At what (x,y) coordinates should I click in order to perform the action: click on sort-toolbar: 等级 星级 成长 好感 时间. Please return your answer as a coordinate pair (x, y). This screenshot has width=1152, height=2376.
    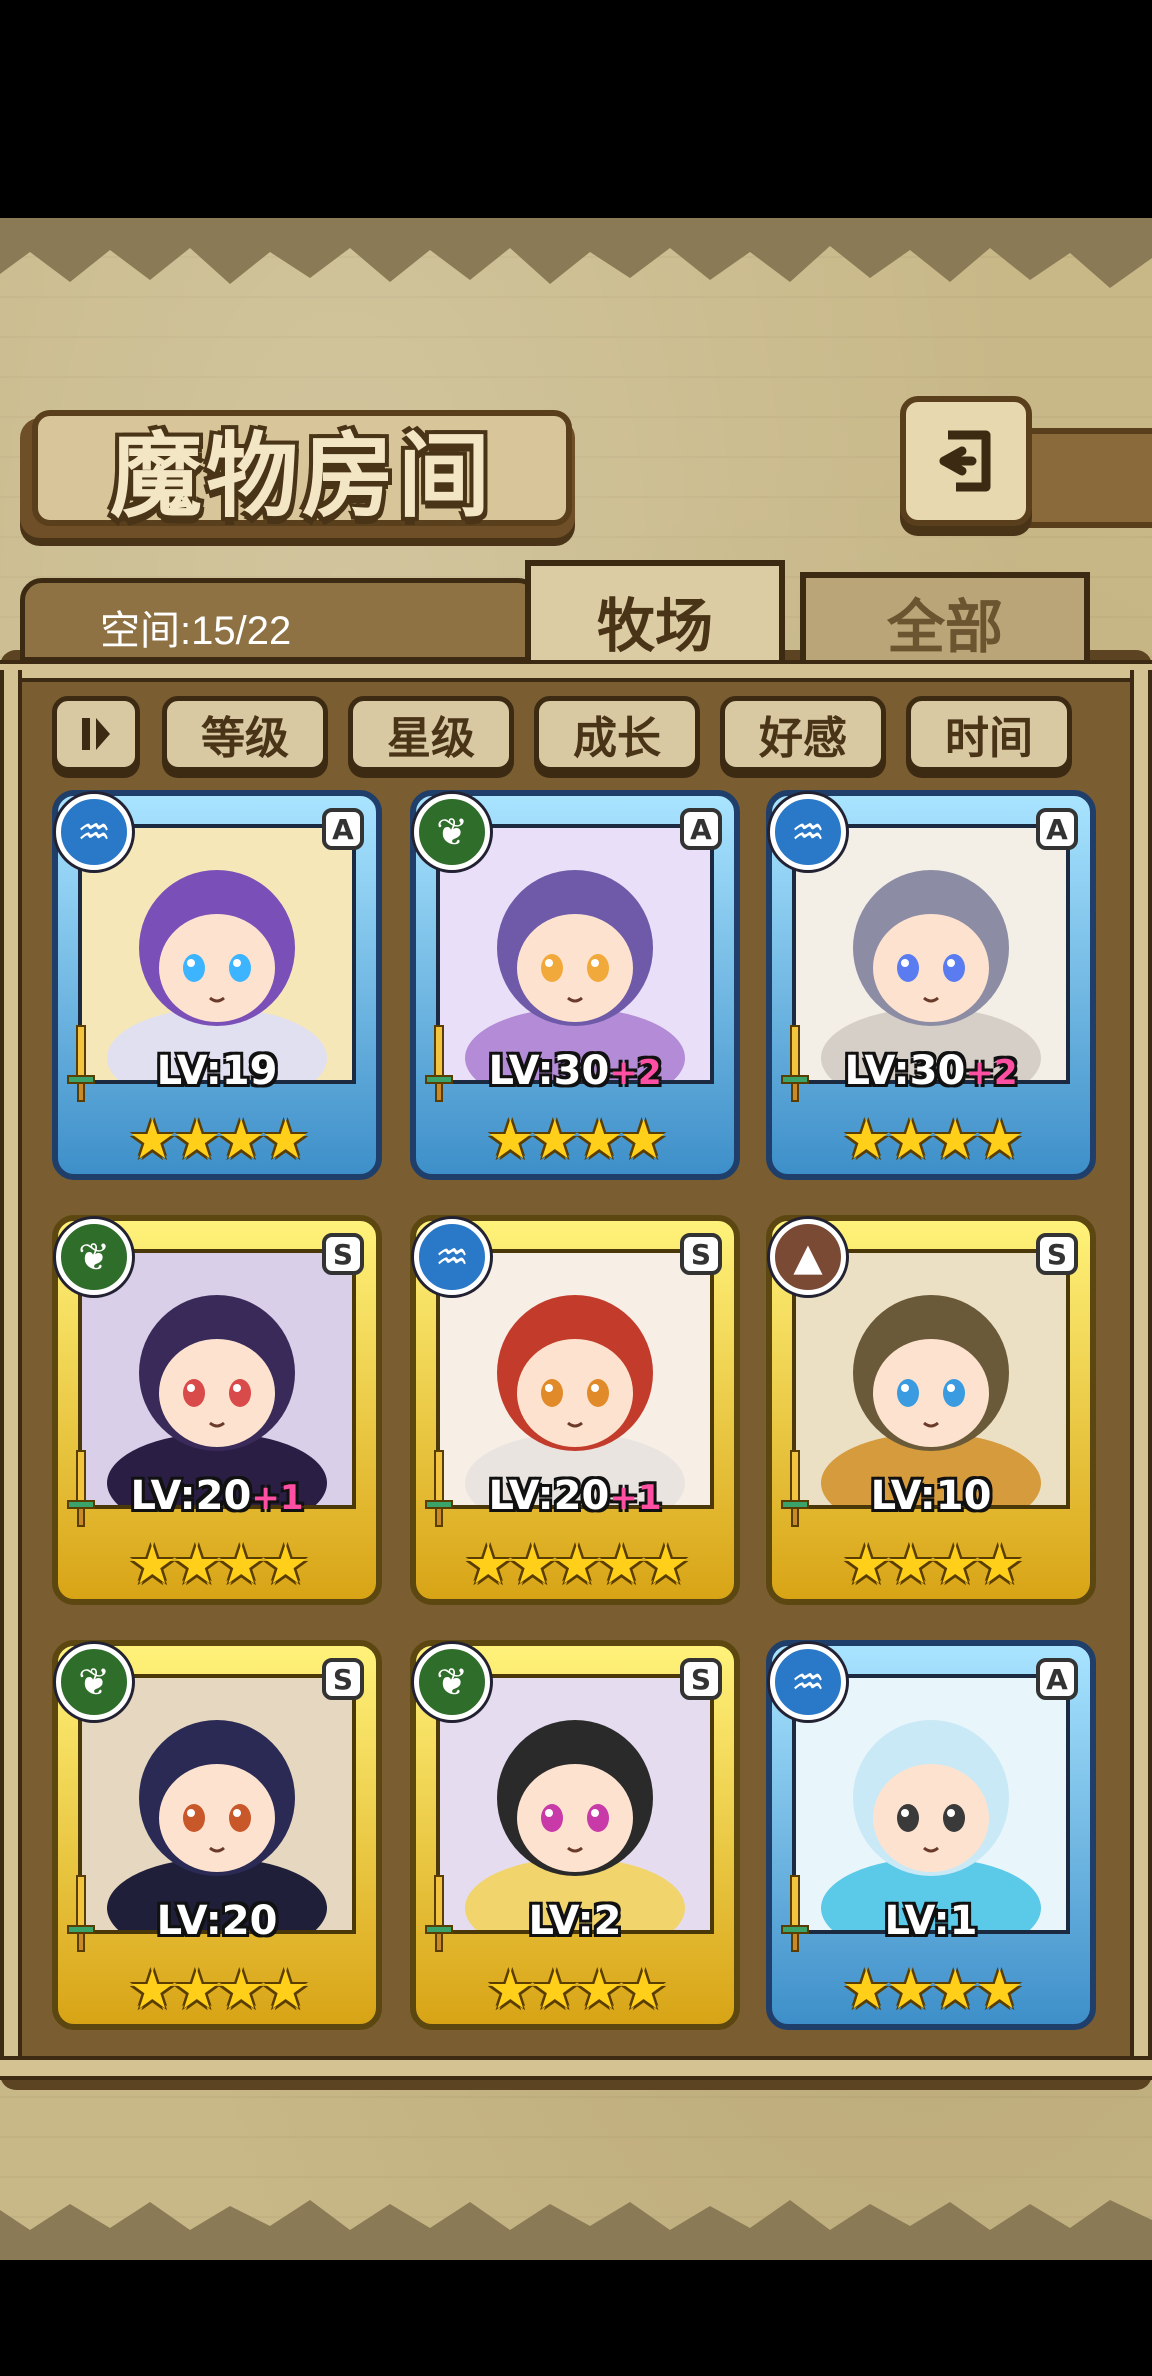
    Looking at the image, I should click on (572, 736).